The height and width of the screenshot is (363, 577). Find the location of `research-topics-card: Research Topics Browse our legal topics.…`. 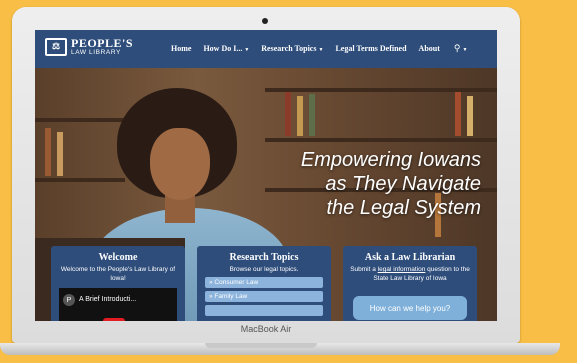

research-topics-card: Research Topics Browse our legal topics.… is located at coordinates (264, 283).